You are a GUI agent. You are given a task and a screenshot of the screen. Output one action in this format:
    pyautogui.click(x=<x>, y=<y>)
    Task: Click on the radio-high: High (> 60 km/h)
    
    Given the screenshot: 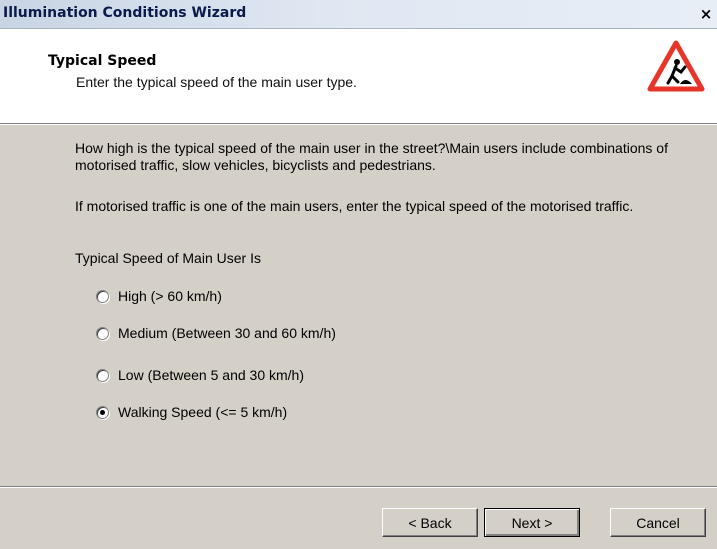 What is the action you would take?
    pyautogui.click(x=159, y=296)
    